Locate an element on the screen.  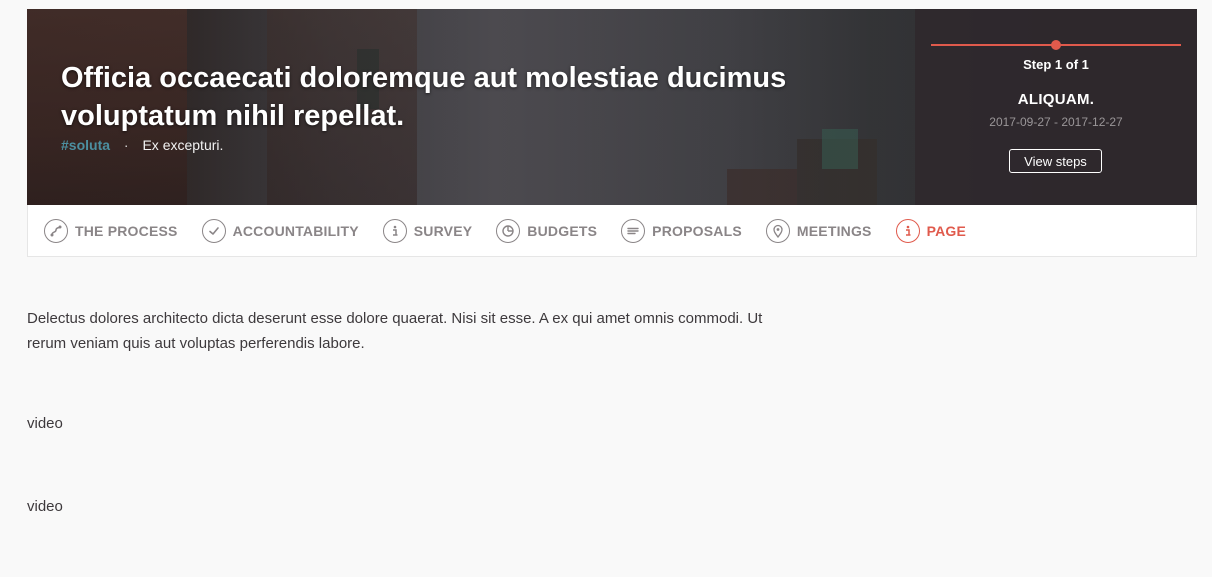
tab-label: MEETINGS is located at coordinates (834, 230).